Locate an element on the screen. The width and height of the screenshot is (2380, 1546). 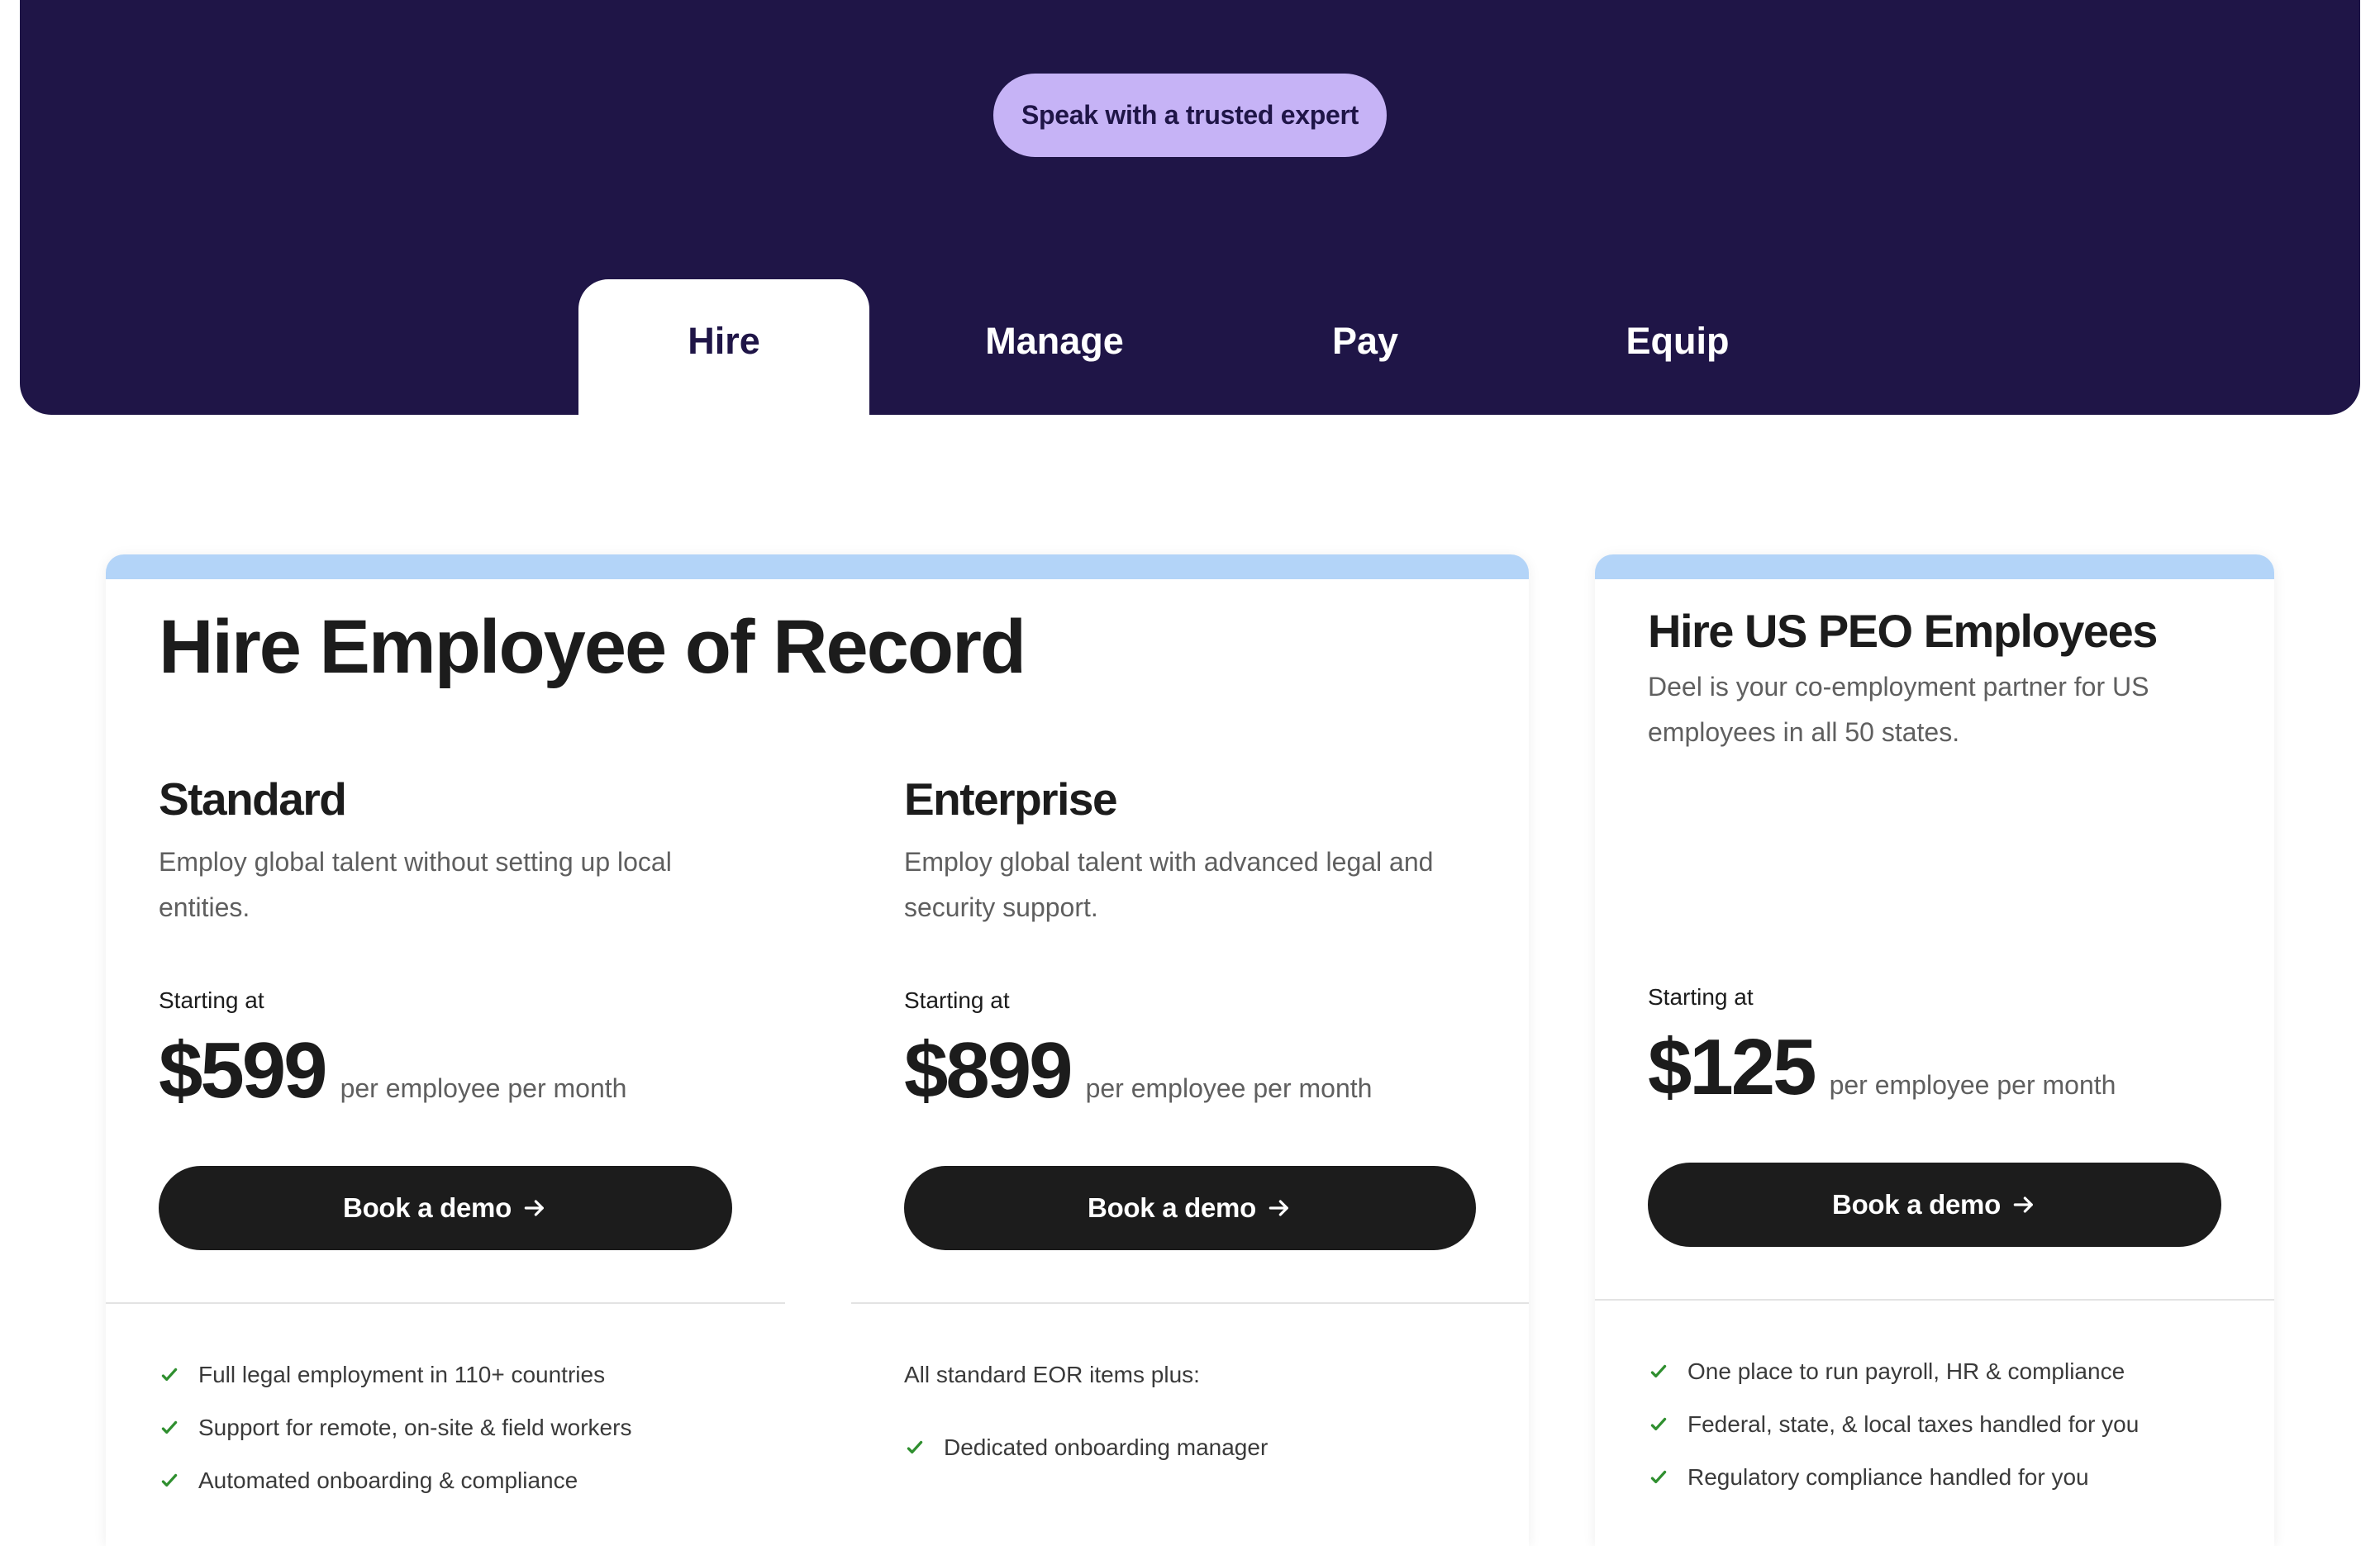
feature-text: Automated onboarding & compliance is located at coordinates (388, 1480).